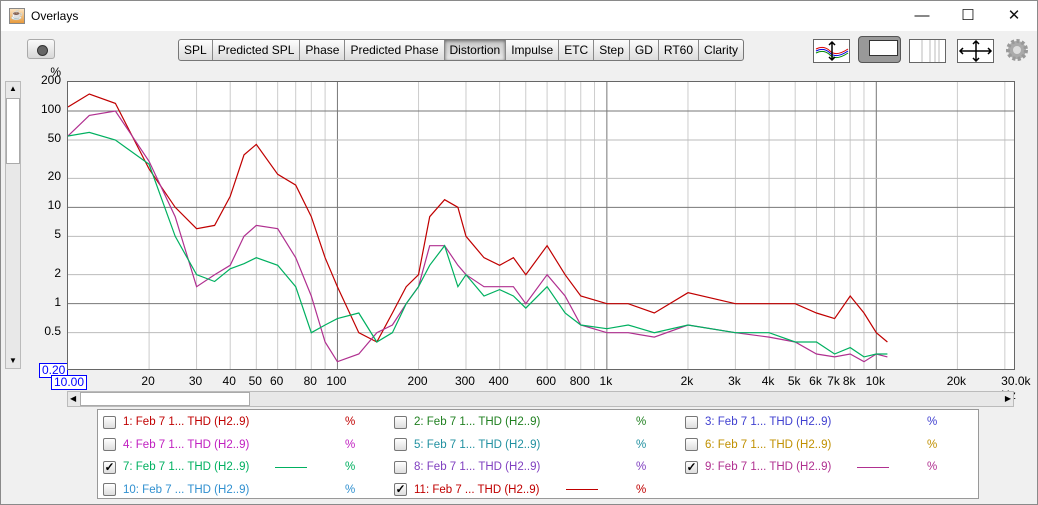 The width and height of the screenshot is (1038, 505). I want to click on title-bar: ☕ Overlays, so click(519, 16).